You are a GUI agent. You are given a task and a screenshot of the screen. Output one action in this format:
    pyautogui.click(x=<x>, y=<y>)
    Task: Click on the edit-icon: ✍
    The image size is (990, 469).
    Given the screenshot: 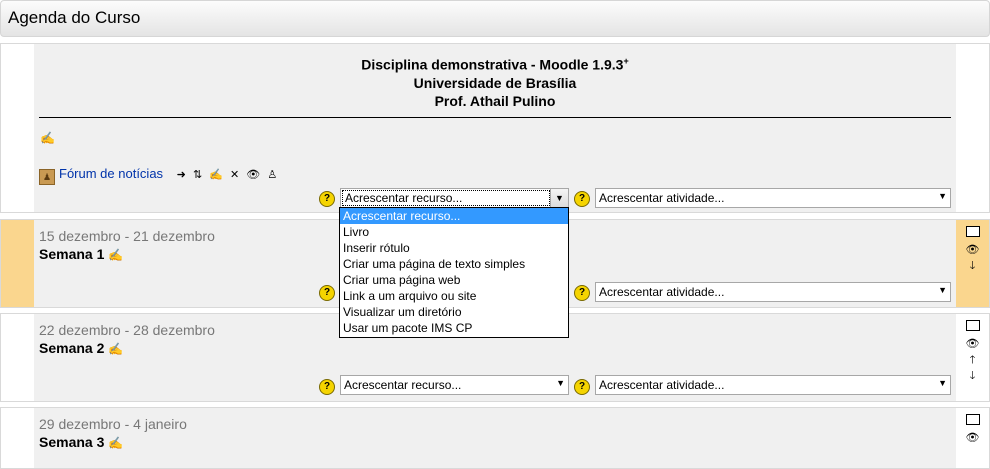 What is the action you would take?
    pyautogui.click(x=217, y=175)
    